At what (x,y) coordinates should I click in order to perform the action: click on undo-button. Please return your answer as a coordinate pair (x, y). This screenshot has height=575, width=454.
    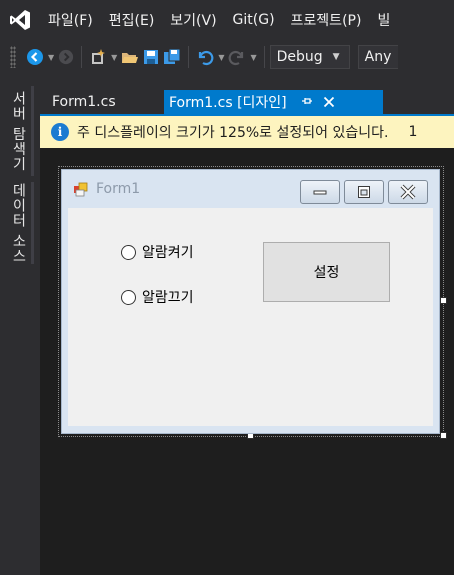
    Looking at the image, I should click on (205, 57).